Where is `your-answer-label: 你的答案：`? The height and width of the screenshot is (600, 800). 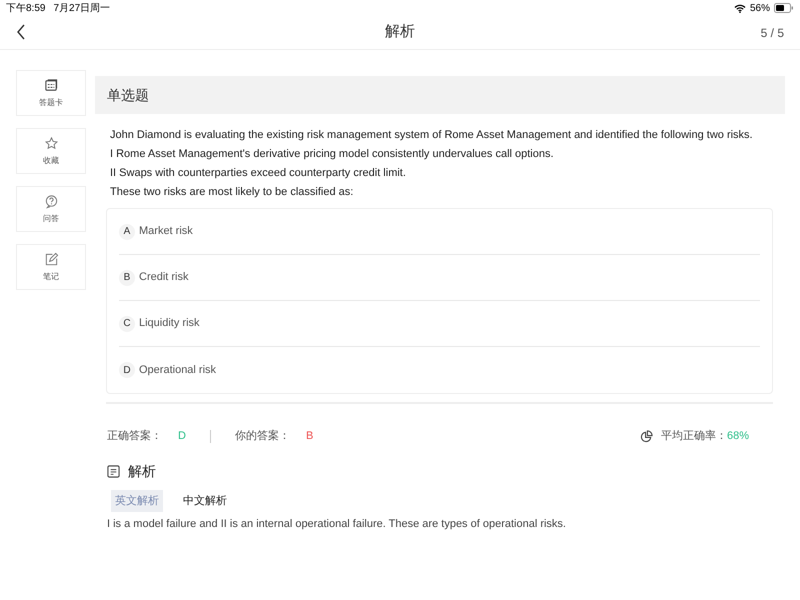 your-answer-label: 你的答案： is located at coordinates (262, 436).